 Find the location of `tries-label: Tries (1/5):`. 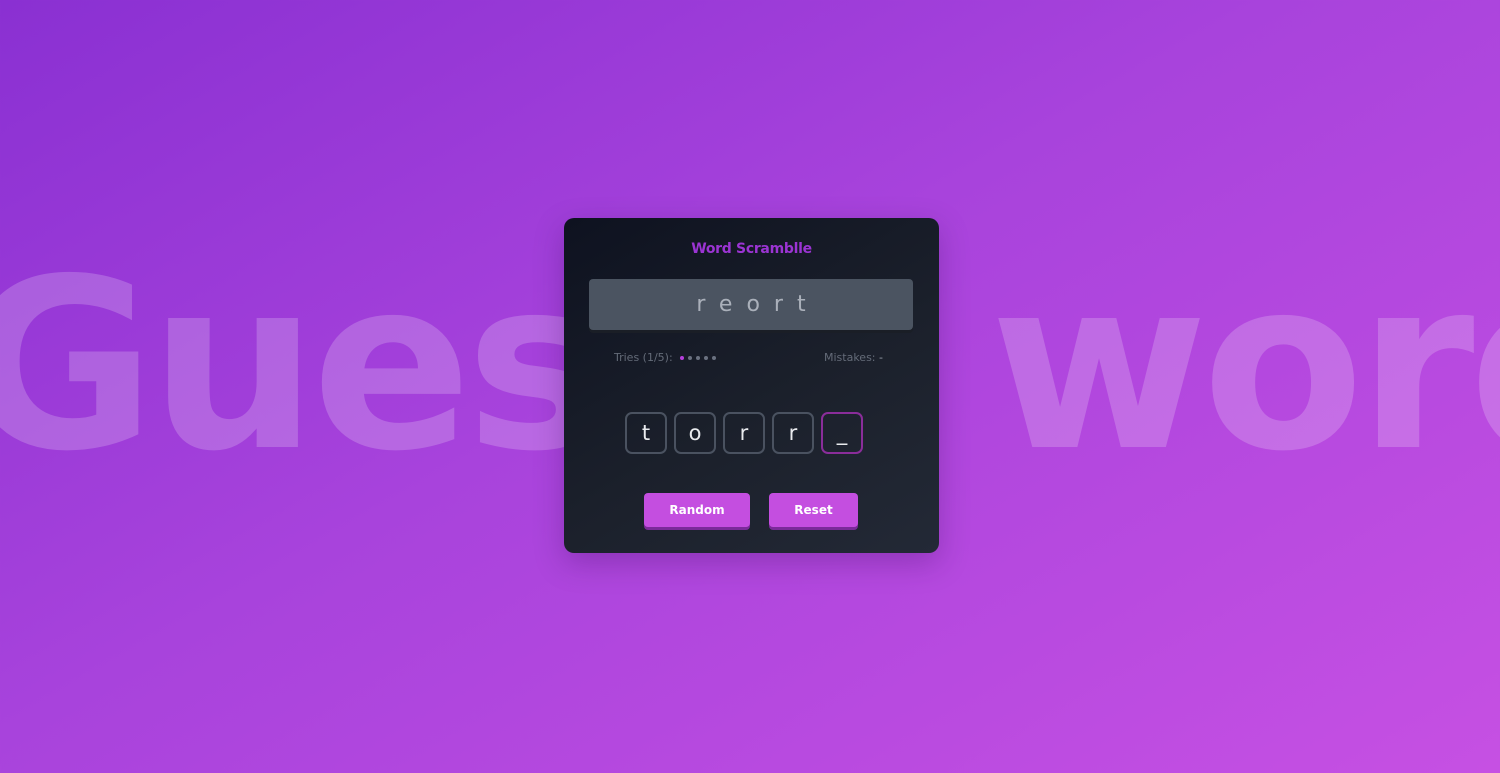

tries-label: Tries (1/5): is located at coordinates (643, 357).